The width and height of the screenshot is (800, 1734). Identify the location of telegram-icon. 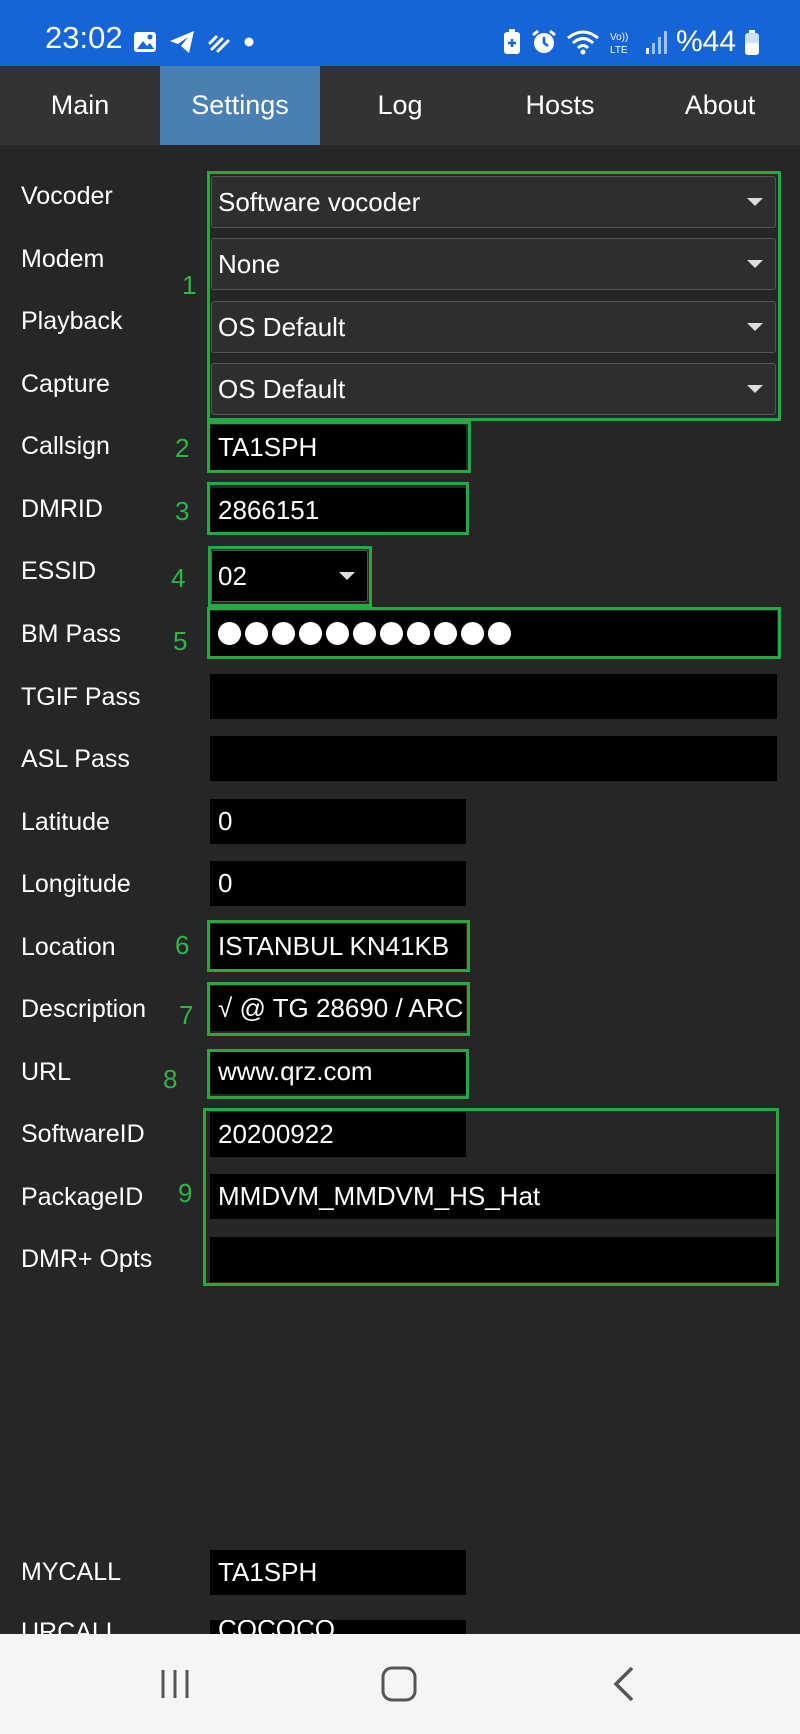
(182, 42).